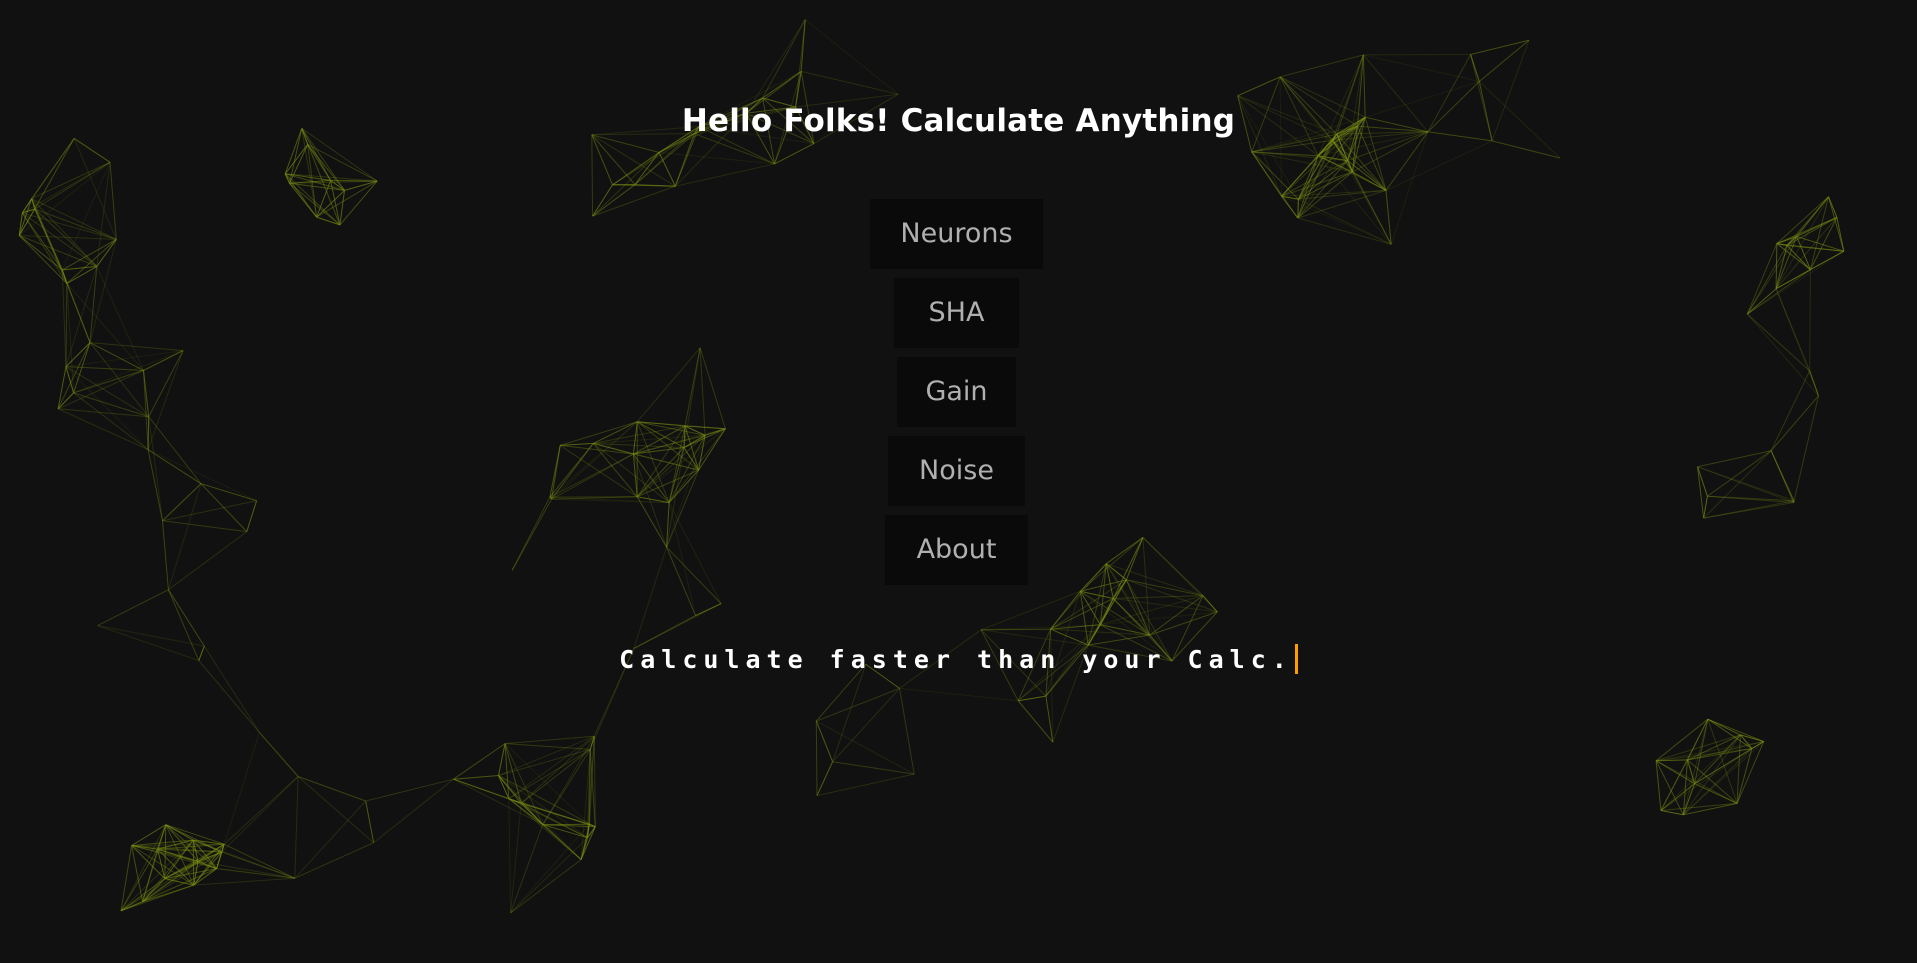 This screenshot has height=965, width=1917. I want to click on sha-button: SHA, so click(956, 313).